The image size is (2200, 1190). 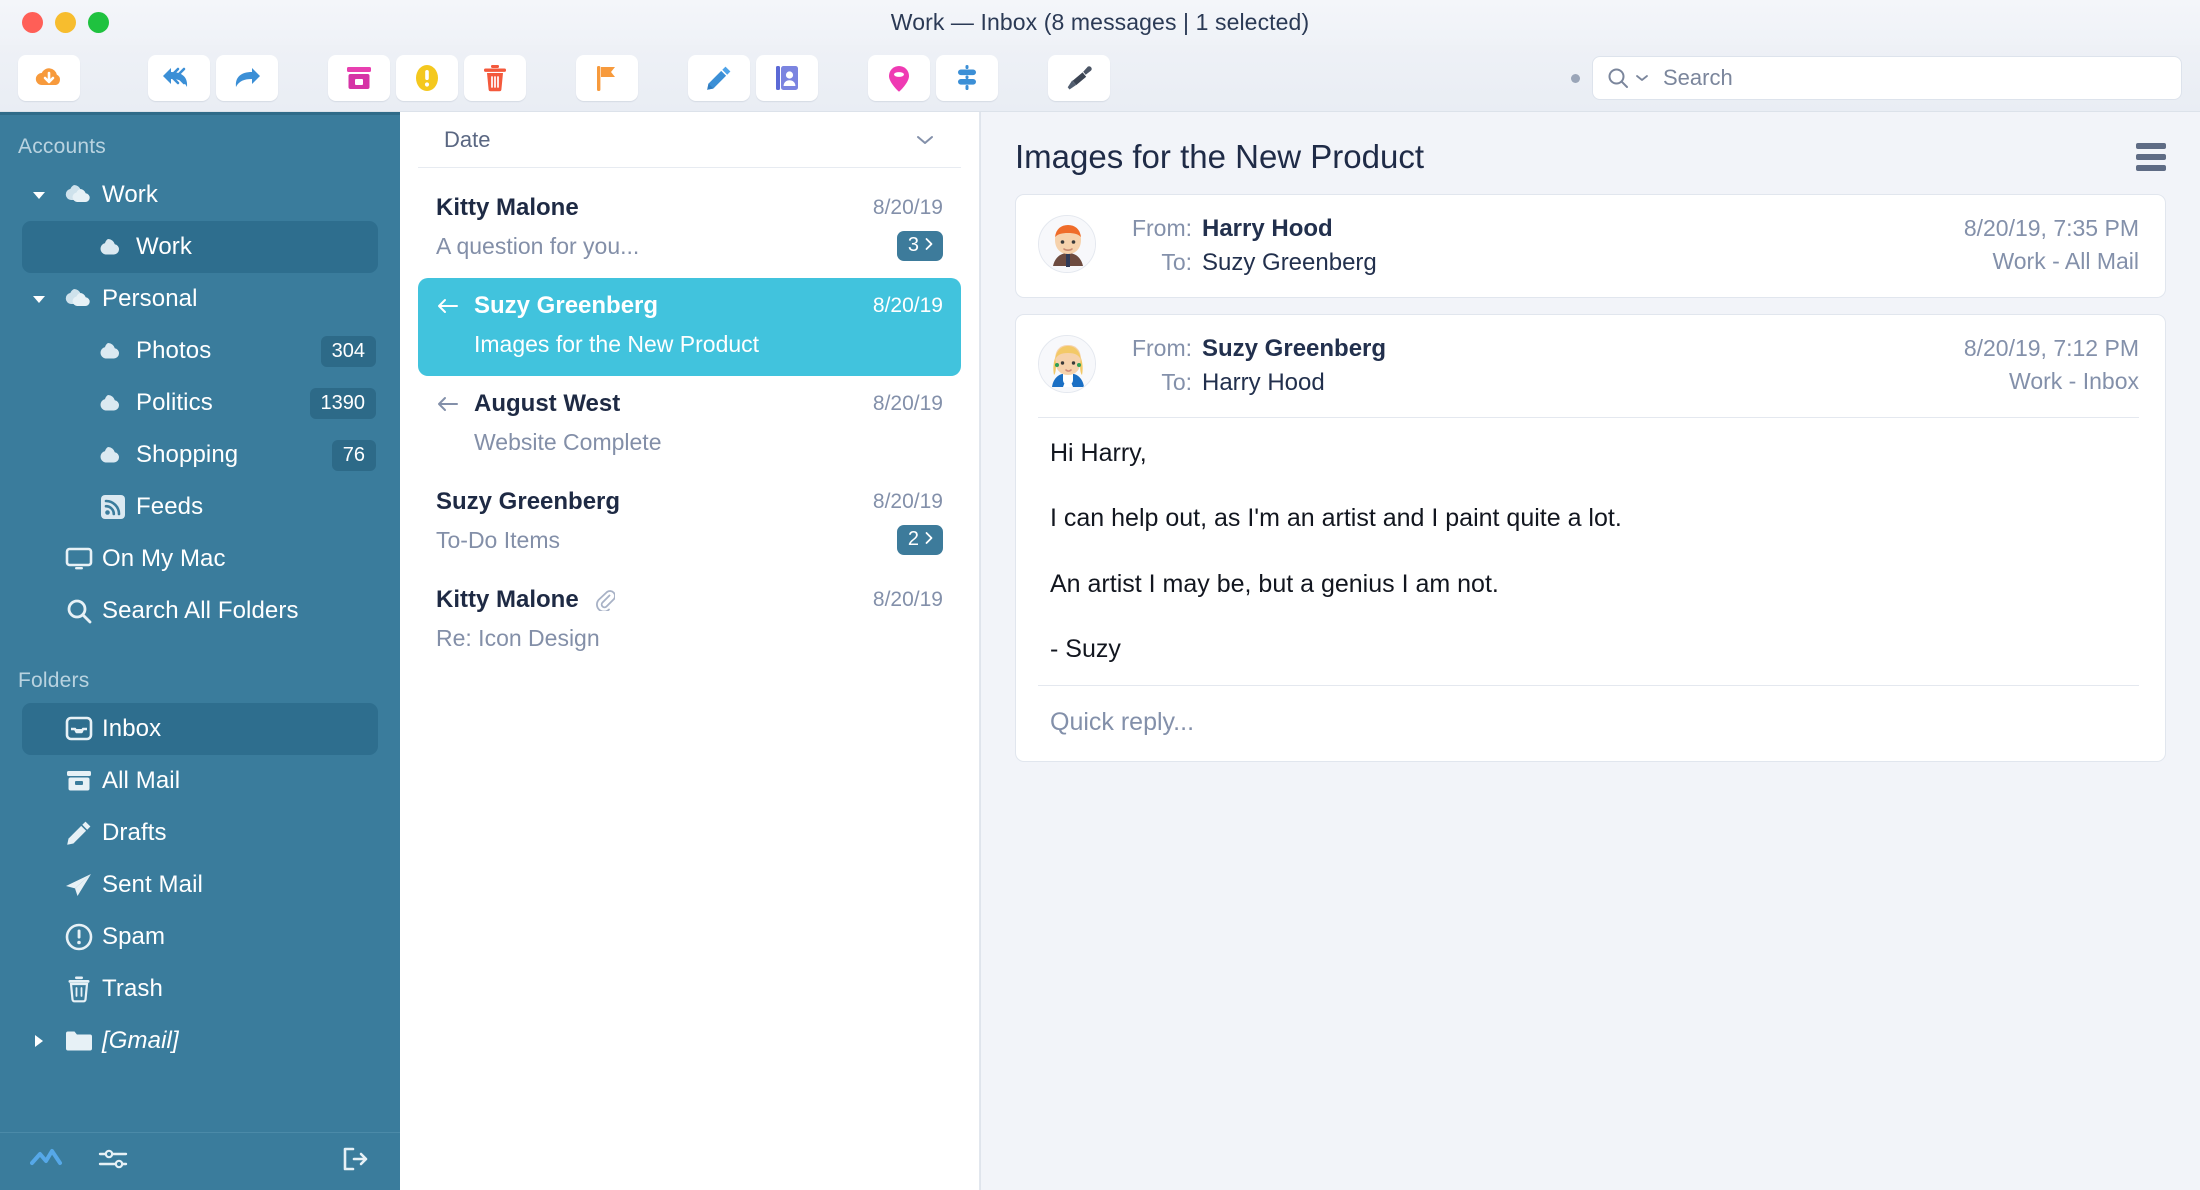 I want to click on cleanup-button, so click(x=1079, y=78).